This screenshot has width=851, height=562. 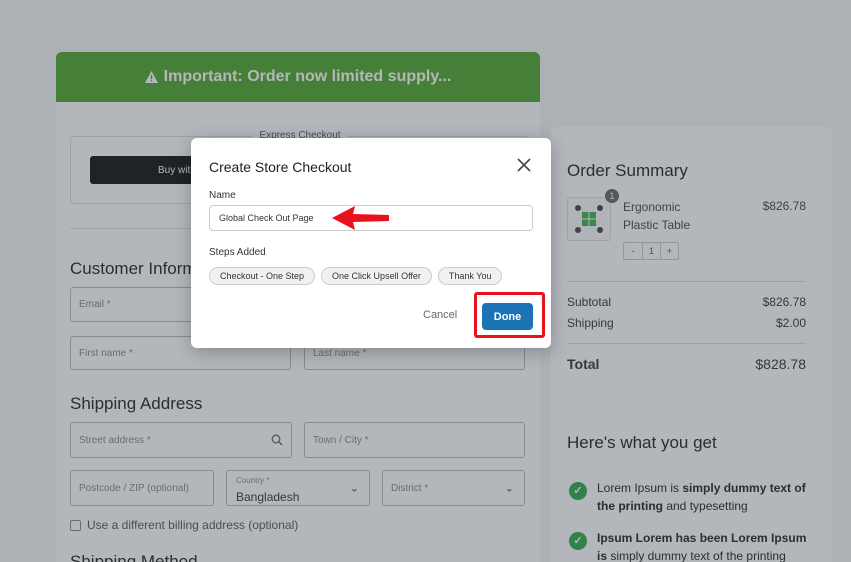 I want to click on cancel-button: Cancel, so click(x=440, y=315).